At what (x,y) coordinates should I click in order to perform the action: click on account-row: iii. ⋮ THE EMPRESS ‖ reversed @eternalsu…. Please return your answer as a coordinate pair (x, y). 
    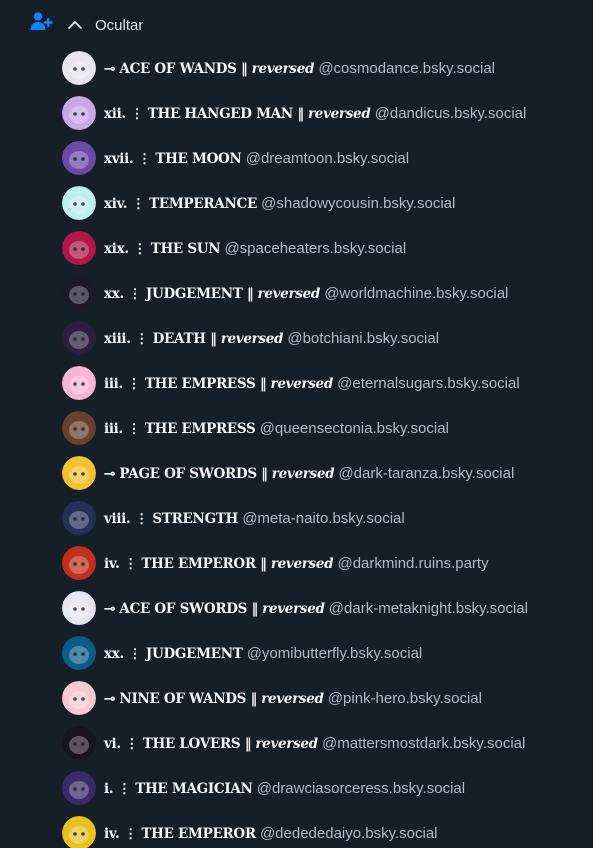
    Looking at the image, I should click on (296, 383).